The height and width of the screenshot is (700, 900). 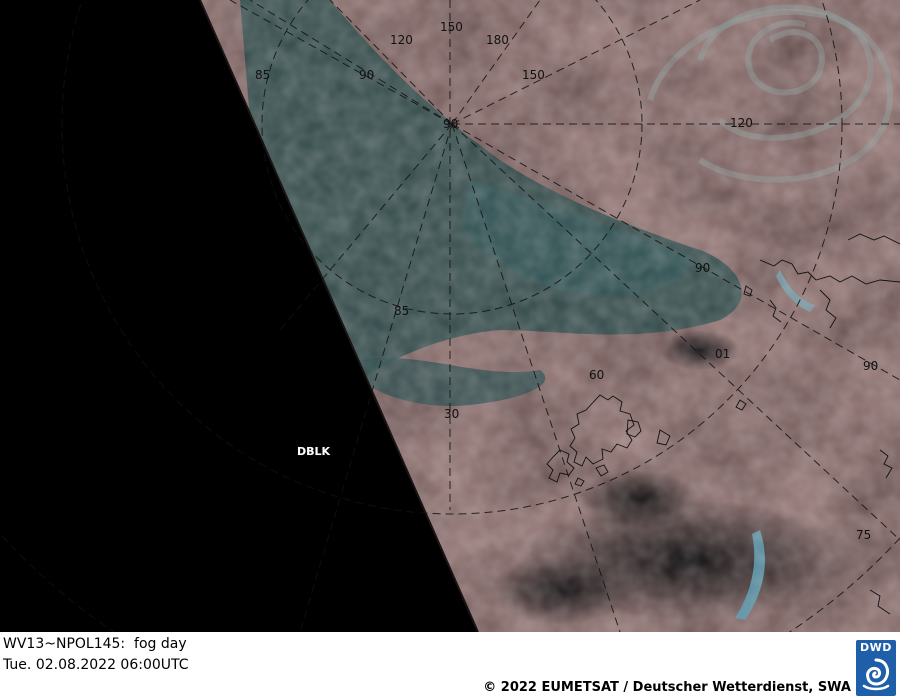 I want to click on grid-label: 180, so click(x=497, y=40).